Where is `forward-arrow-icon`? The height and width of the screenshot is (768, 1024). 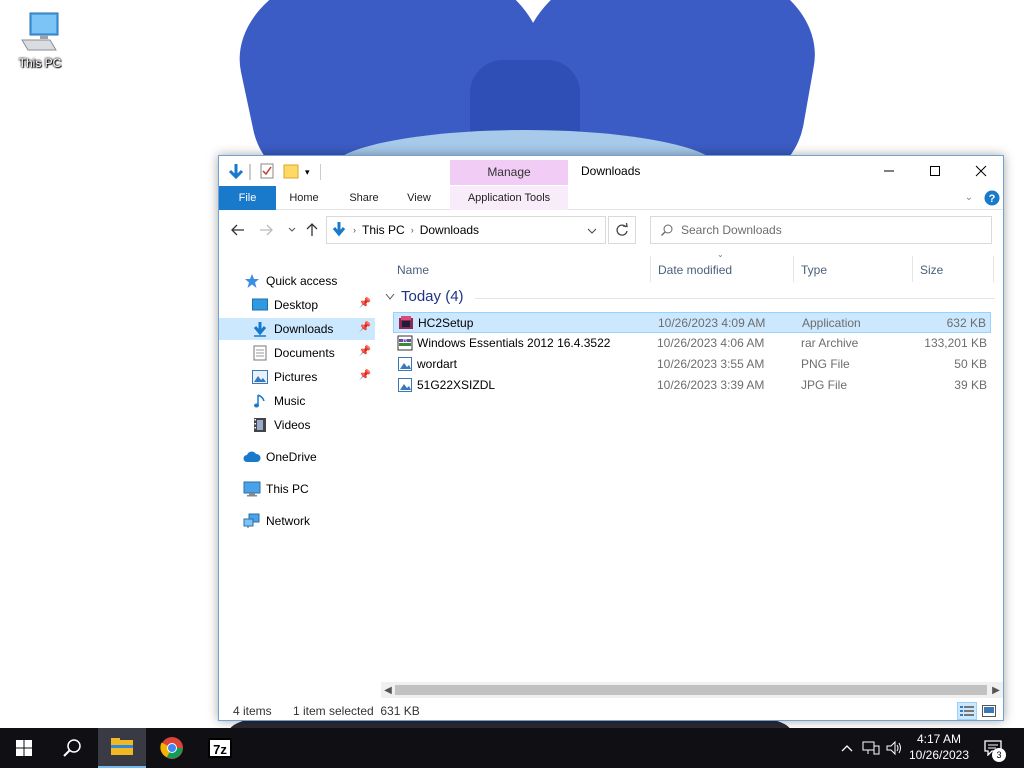
forward-arrow-icon is located at coordinates (266, 230).